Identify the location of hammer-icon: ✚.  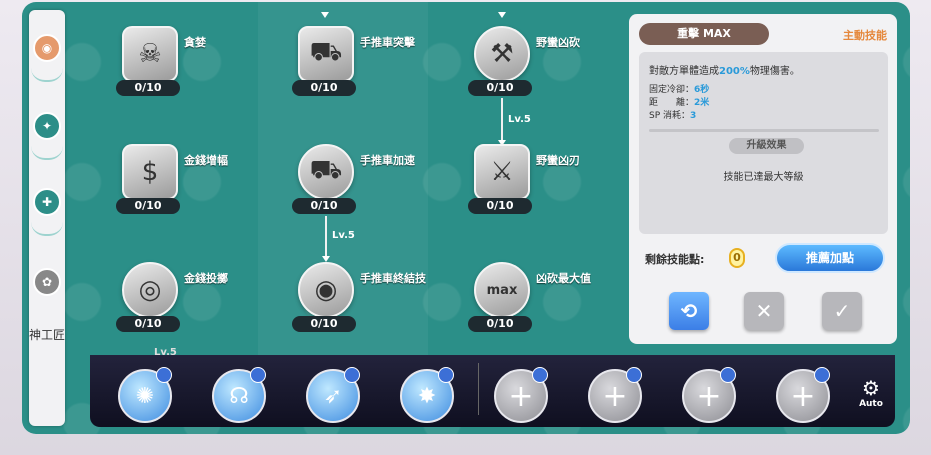
(47, 202).